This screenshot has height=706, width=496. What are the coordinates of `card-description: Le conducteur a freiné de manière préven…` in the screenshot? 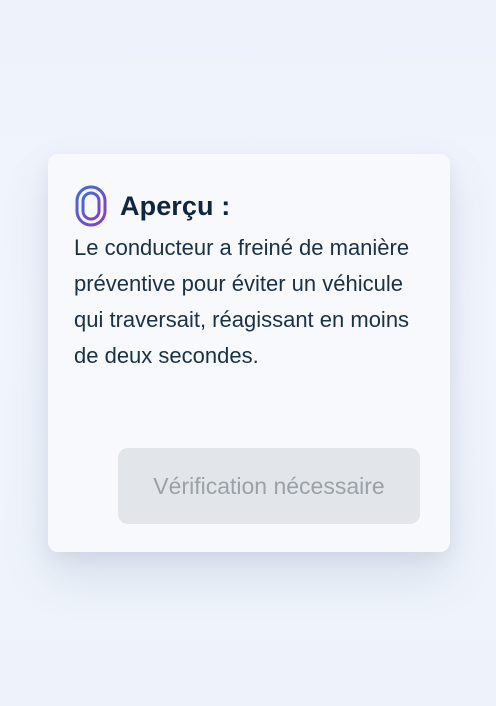 It's located at (242, 301).